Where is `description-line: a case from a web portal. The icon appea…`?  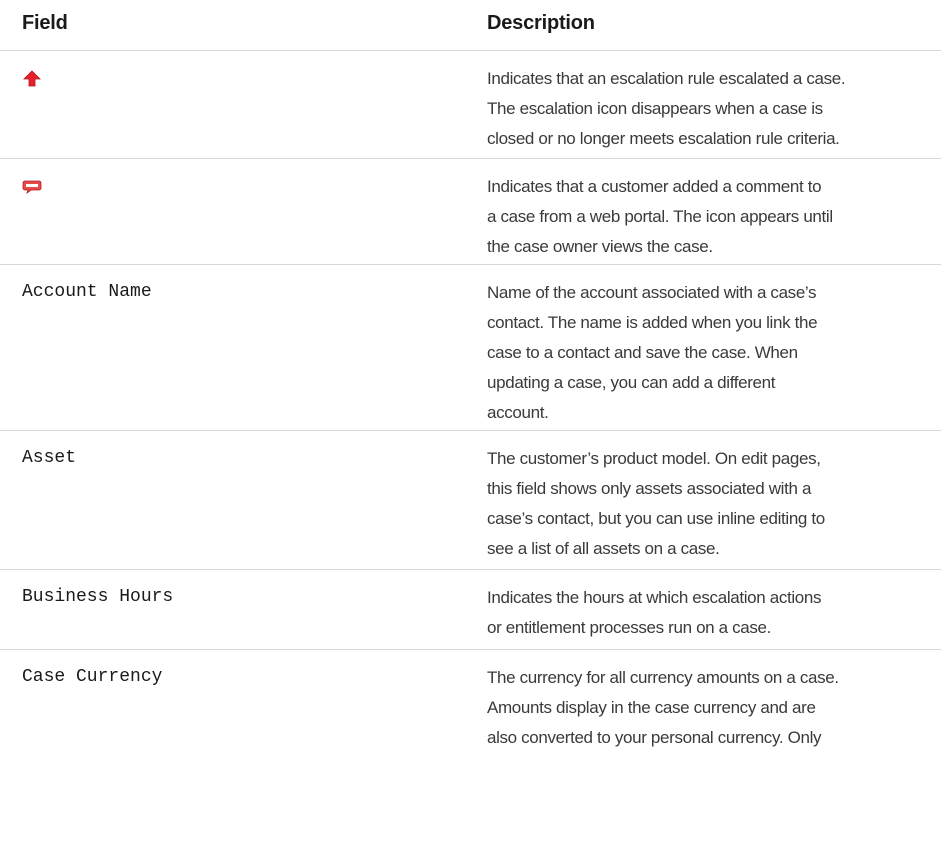 description-line: a case from a web portal. The icon appea… is located at coordinates (660, 216).